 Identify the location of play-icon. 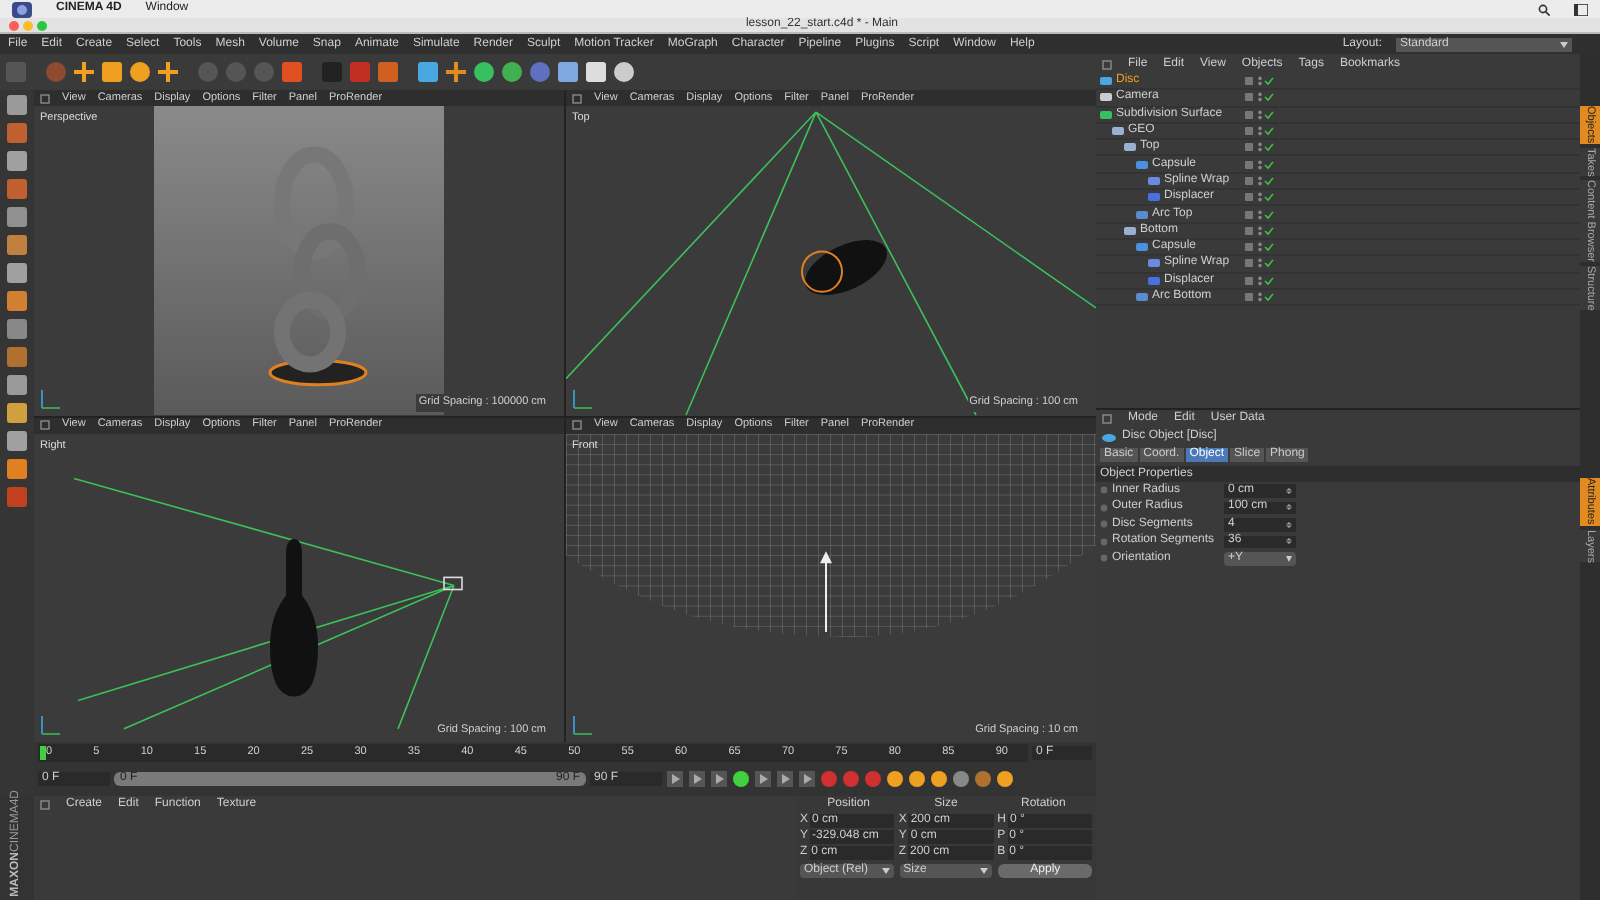
(741, 778).